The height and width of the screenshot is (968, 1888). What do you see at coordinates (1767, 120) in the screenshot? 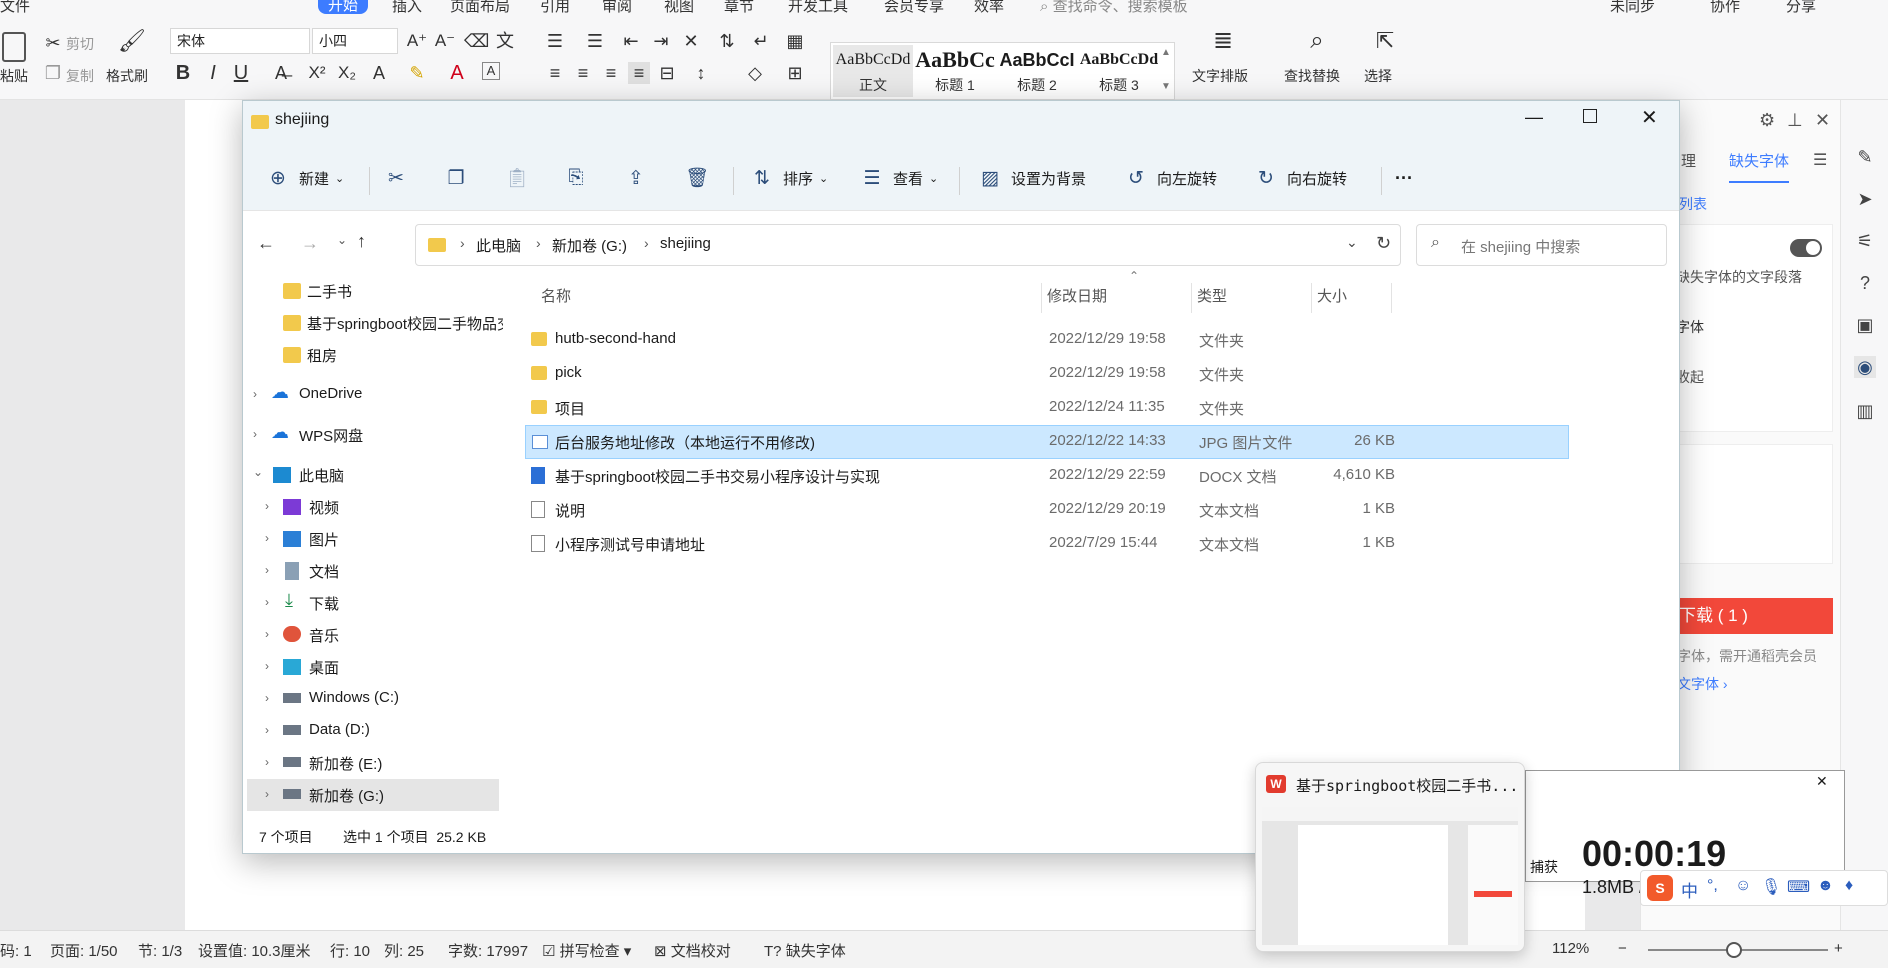
I see `panel-settings-icon: ⚙` at bounding box center [1767, 120].